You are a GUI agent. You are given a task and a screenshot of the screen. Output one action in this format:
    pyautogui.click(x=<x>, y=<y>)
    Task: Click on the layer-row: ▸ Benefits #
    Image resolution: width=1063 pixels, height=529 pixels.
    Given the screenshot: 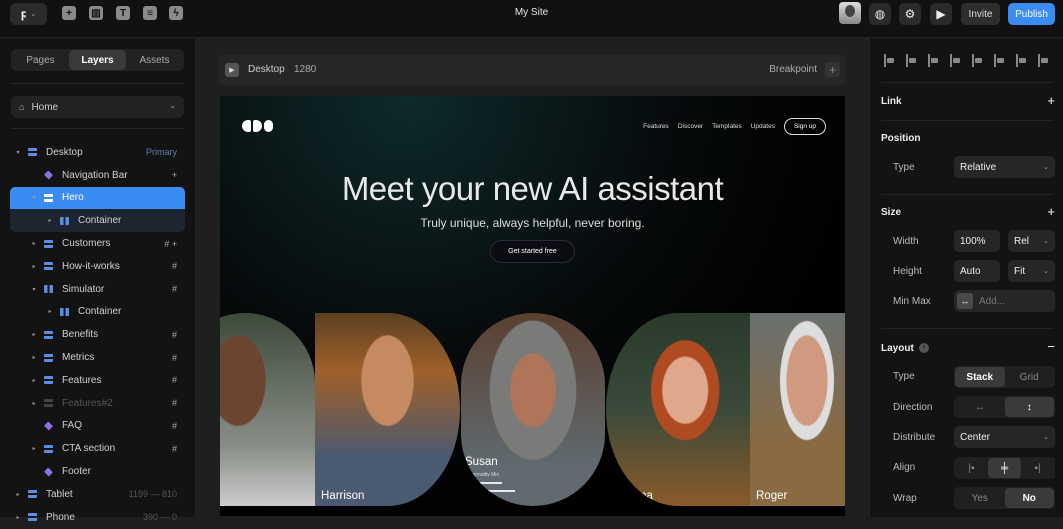 What is the action you would take?
    pyautogui.click(x=97, y=334)
    